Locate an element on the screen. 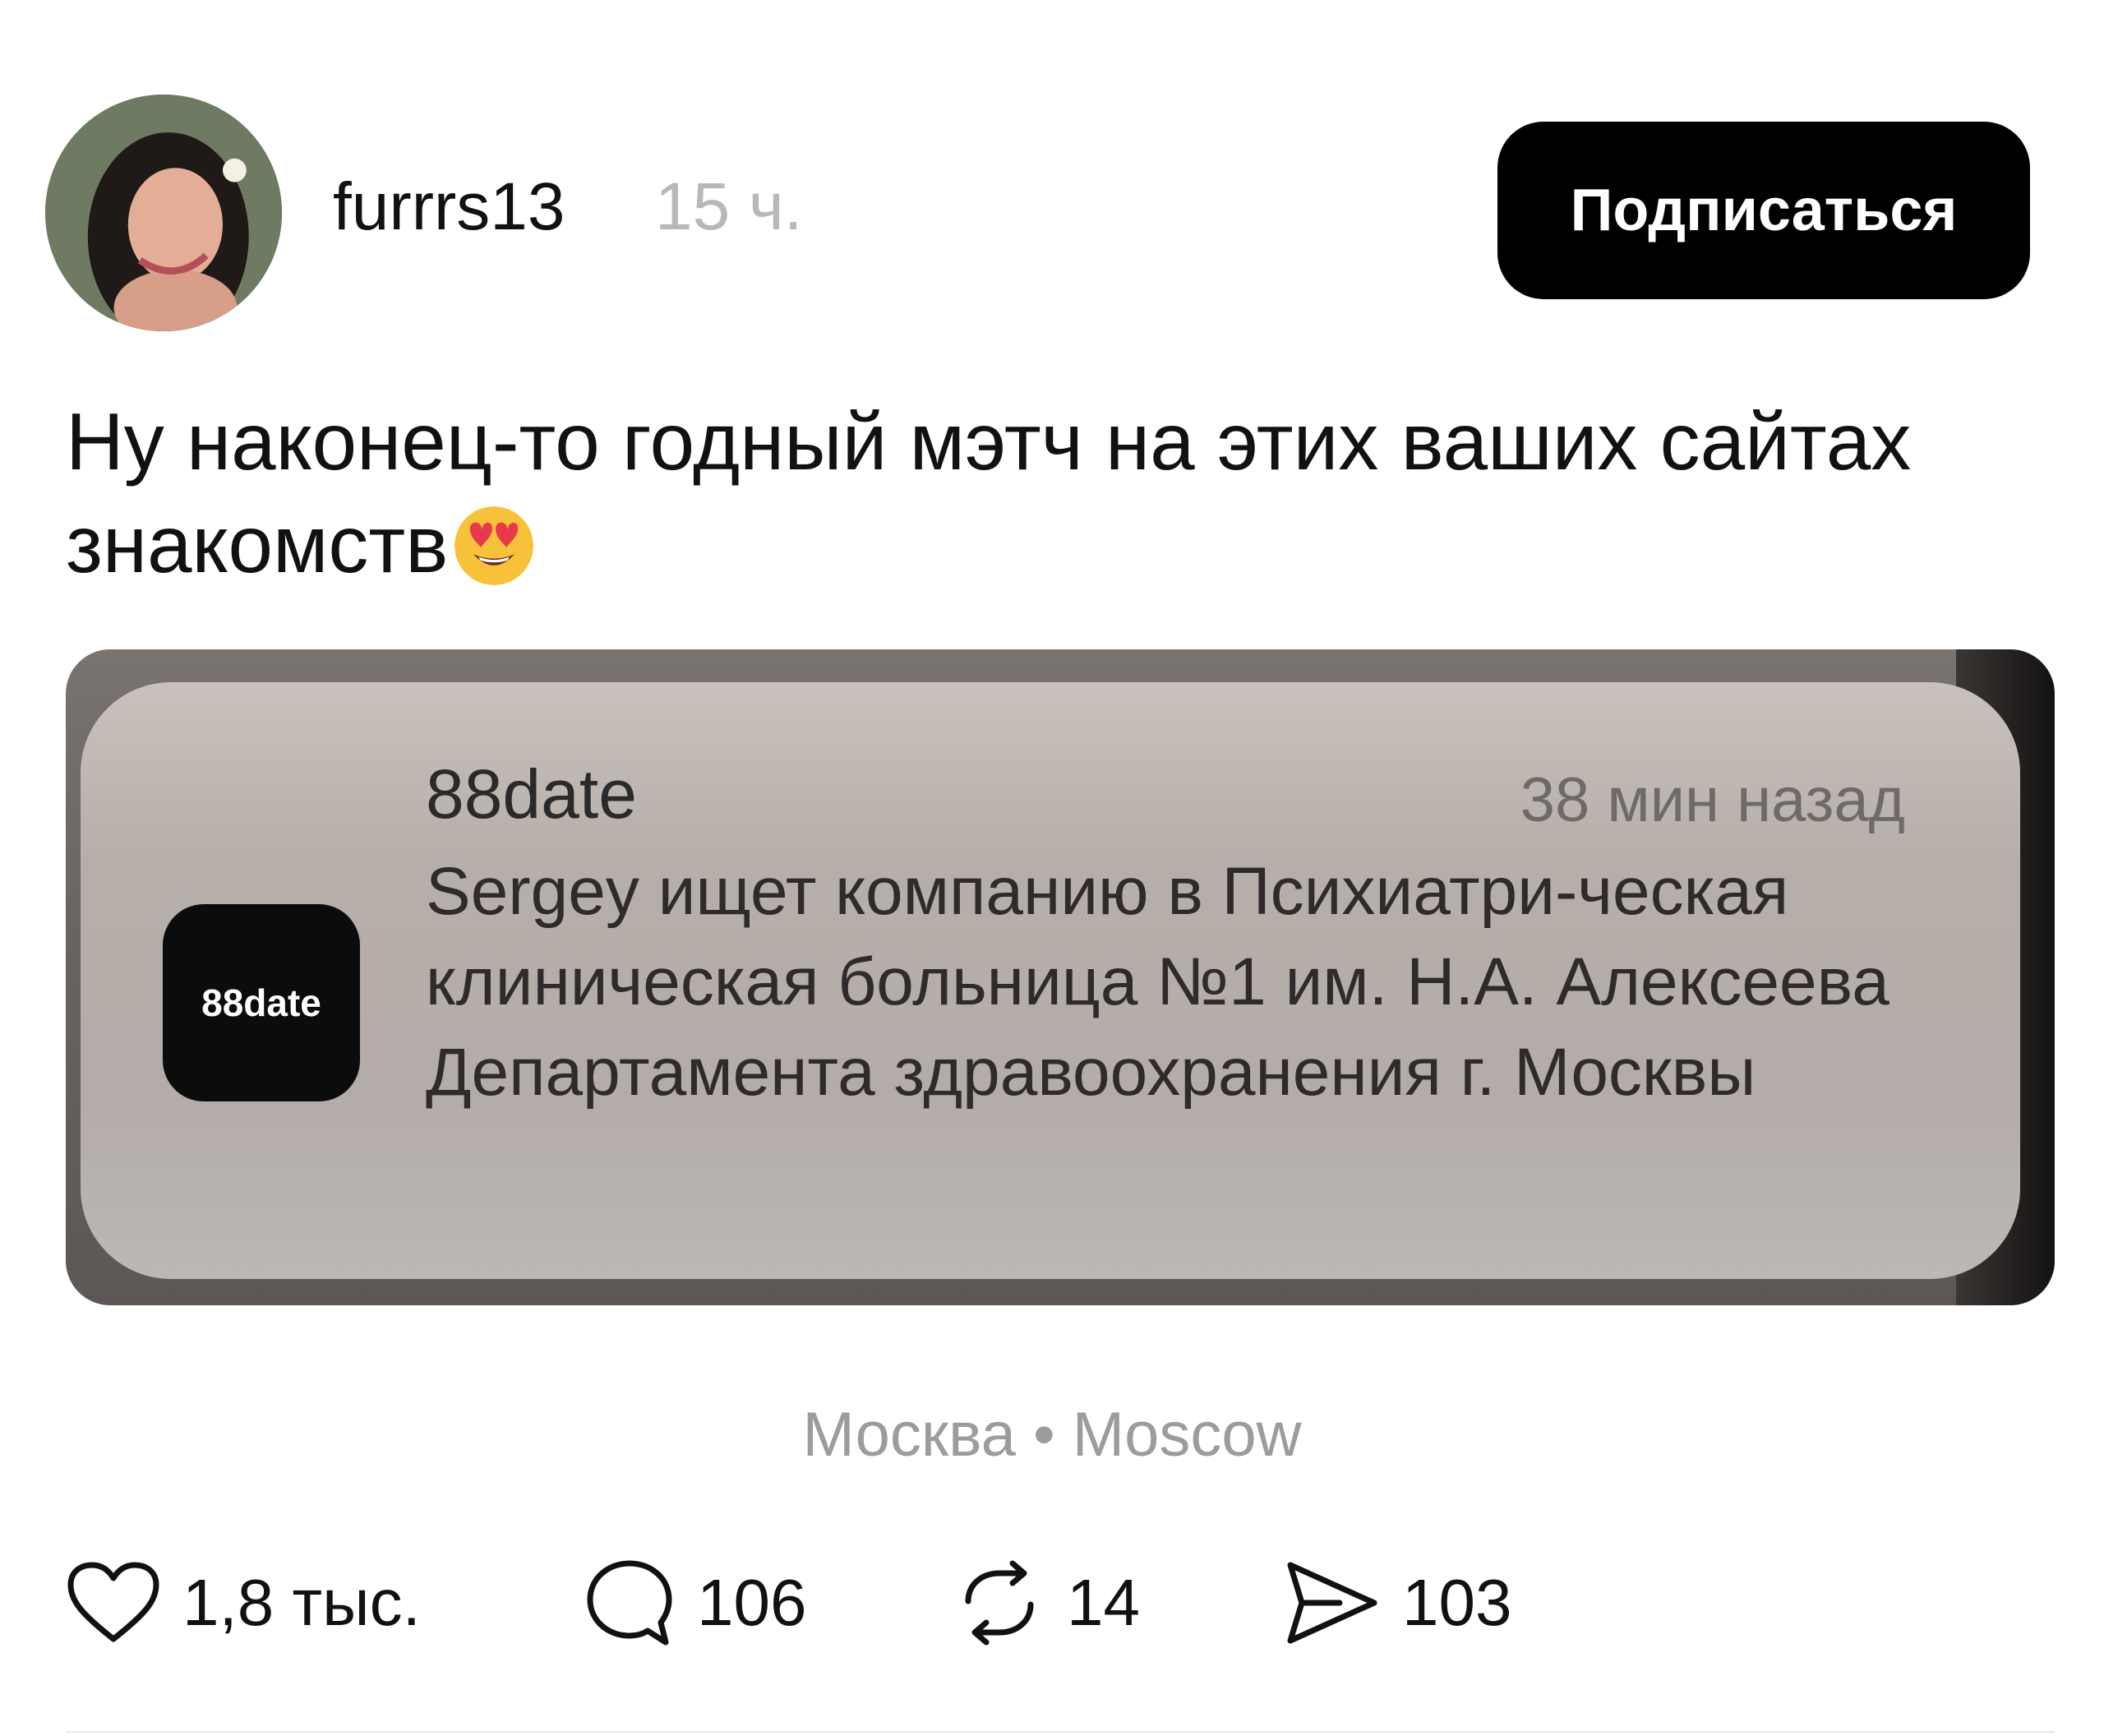 Image resolution: width=2104 pixels, height=1736 pixels. comment-icon is located at coordinates (630, 1603).